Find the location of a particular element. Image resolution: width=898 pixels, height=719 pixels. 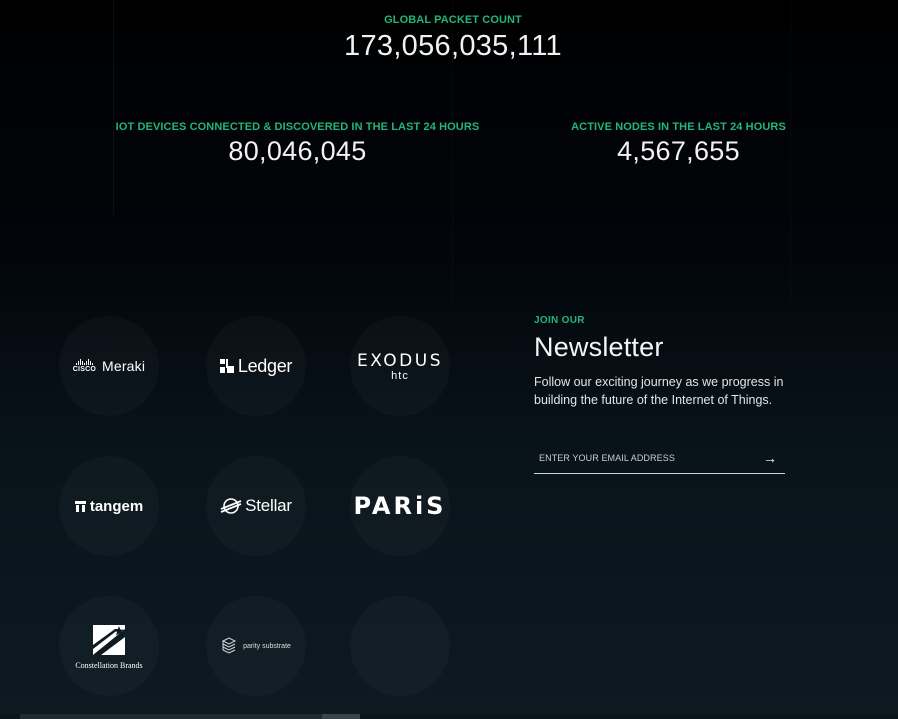

parity-wordmark: parity substrate is located at coordinates (267, 646).